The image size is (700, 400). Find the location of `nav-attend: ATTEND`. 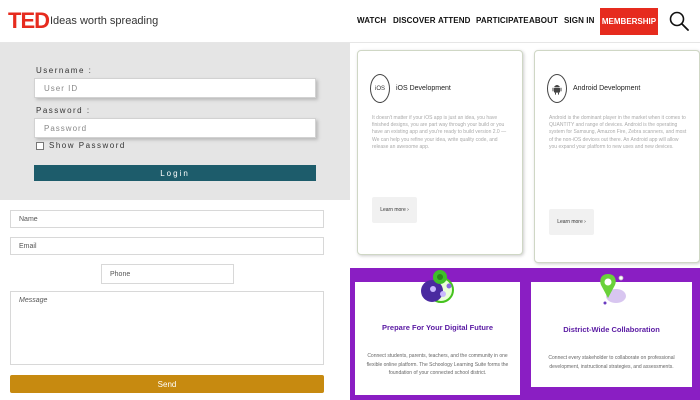

nav-attend: ATTEND is located at coordinates (454, 21).